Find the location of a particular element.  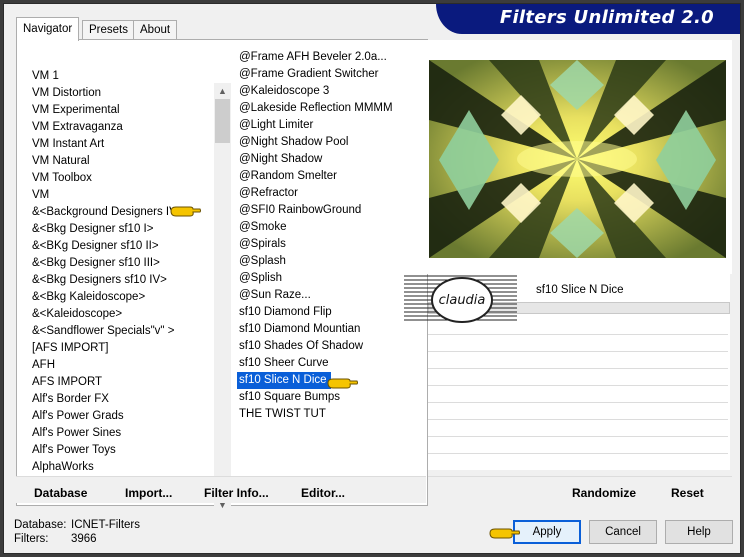

category-item: AFS IMPORT is located at coordinates (120, 382).